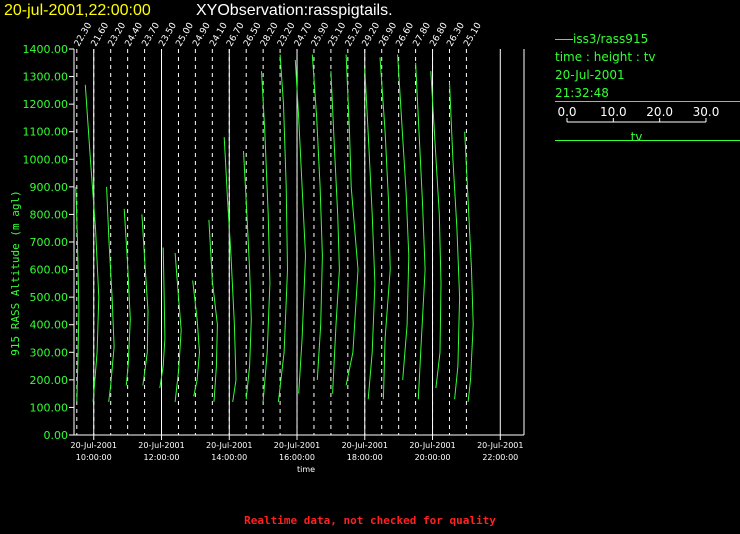 This screenshot has width=740, height=534. What do you see at coordinates (370, 520) in the screenshot?
I see `quality-warning: Realtime data, not checked for quality` at bounding box center [370, 520].